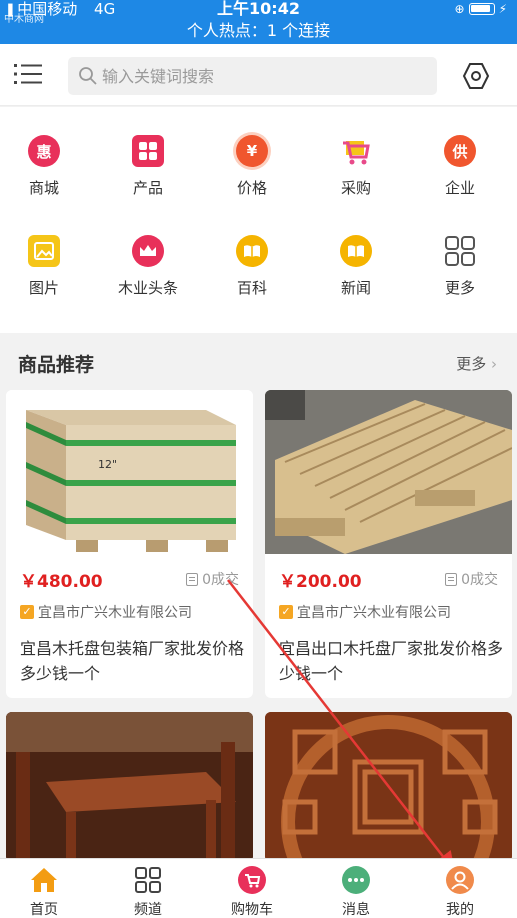  Describe the element at coordinates (56, 365) in the screenshot. I see `section-title: 商品推荐` at that location.